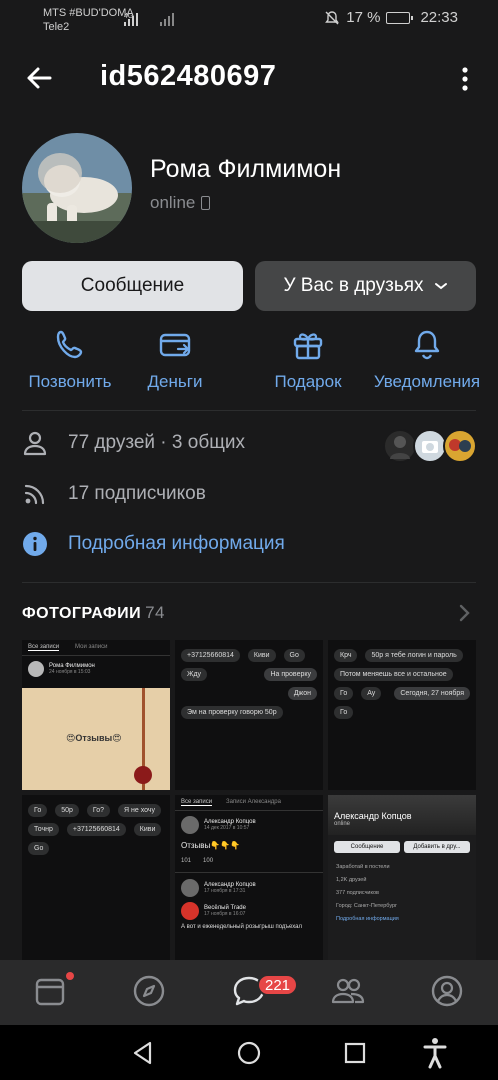  Describe the element at coordinates (427, 345) in the screenshot. I see `bell-icon` at that location.